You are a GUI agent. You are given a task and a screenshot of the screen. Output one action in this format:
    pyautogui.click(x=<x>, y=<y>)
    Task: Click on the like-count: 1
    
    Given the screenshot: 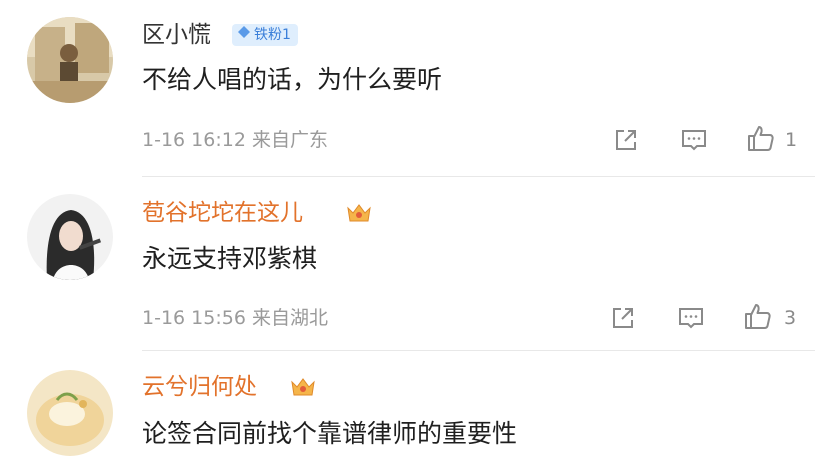 What is the action you would take?
    pyautogui.click(x=791, y=140)
    